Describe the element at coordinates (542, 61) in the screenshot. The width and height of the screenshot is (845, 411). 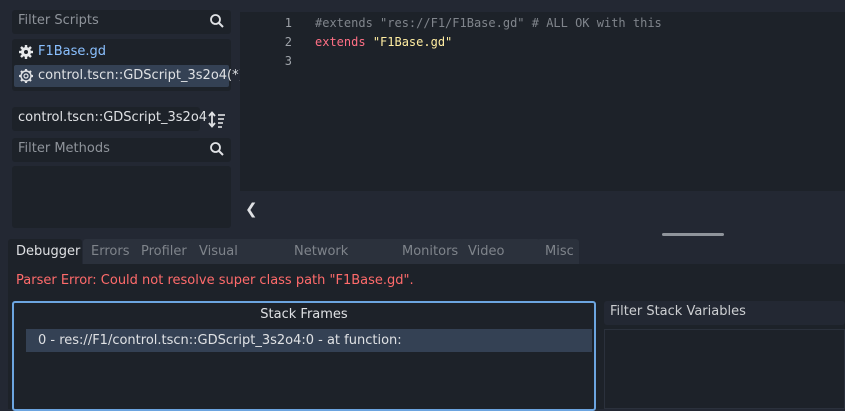
I see `code-line: 3` at that location.